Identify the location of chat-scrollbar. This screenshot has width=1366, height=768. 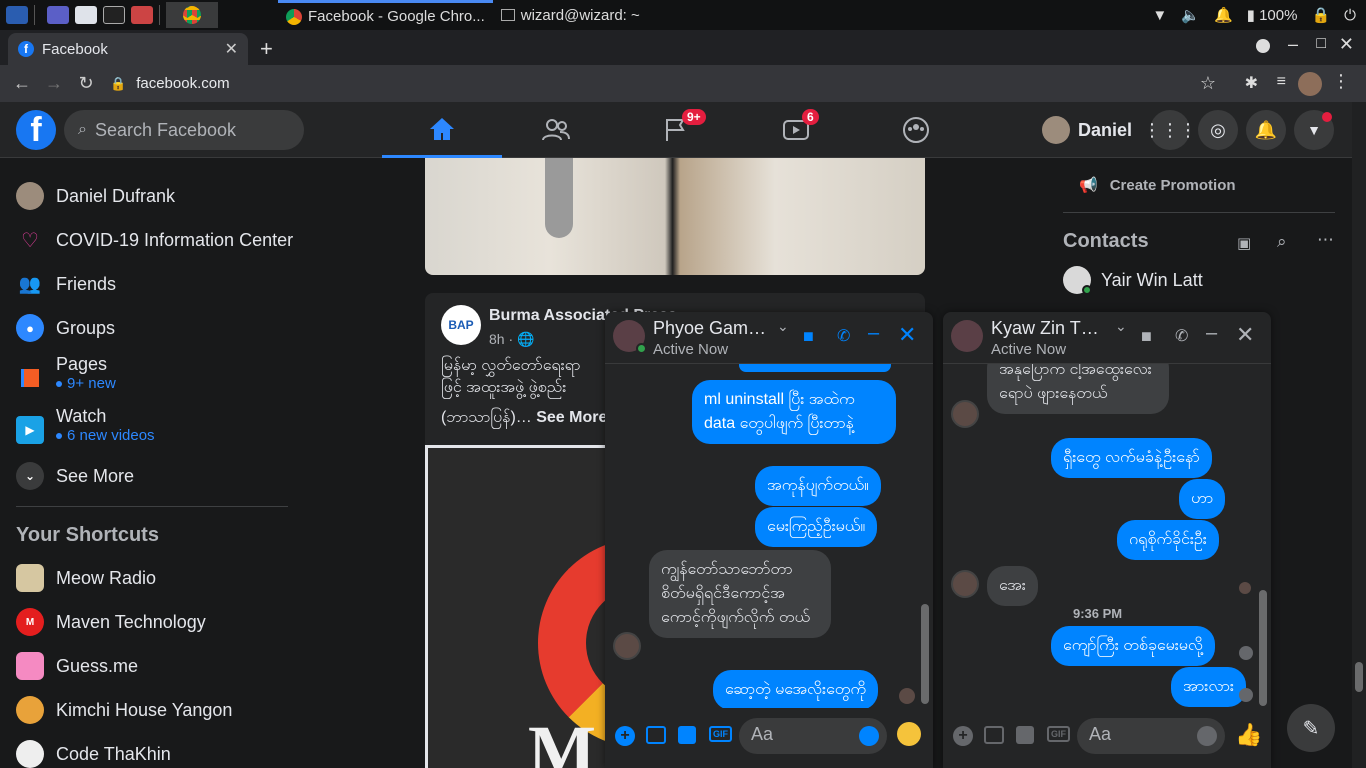
(925, 654).